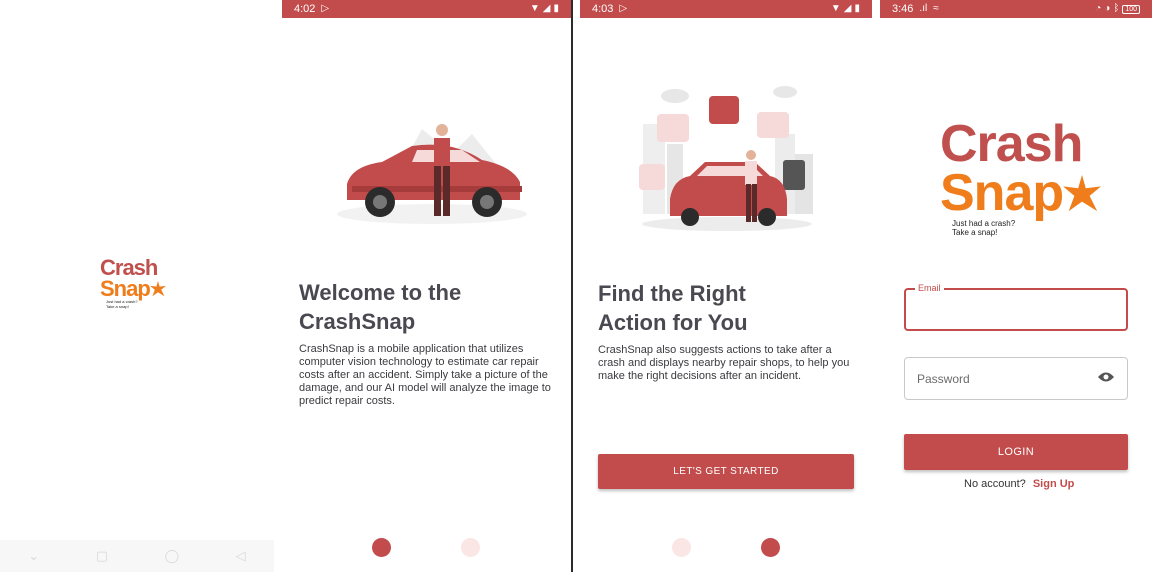 This screenshot has width=1152, height=572. What do you see at coordinates (903, 9) in the screenshot?
I see `status-time: 3:46` at bounding box center [903, 9].